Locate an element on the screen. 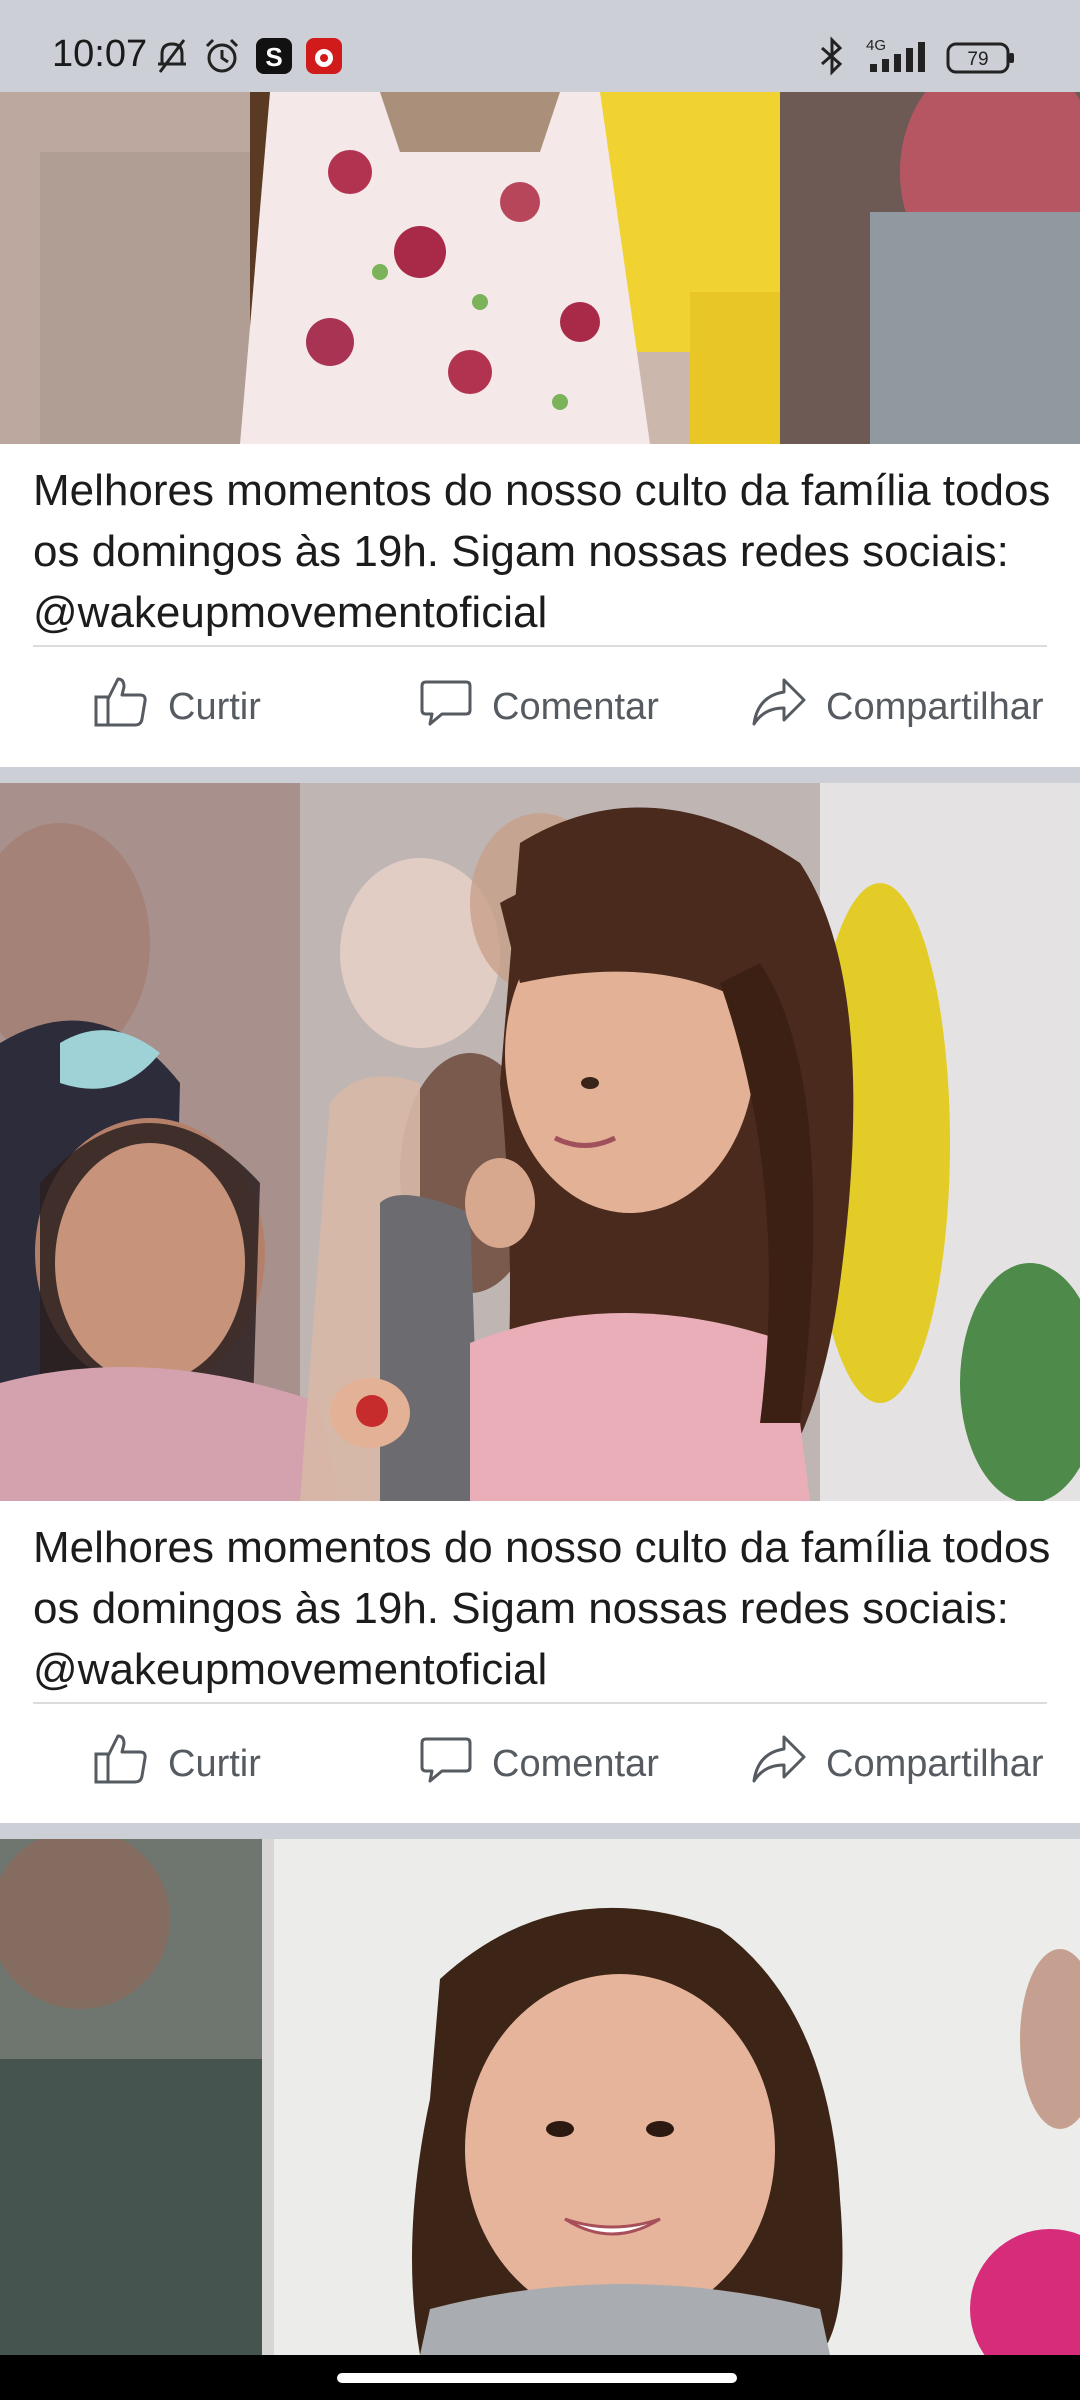 The height and width of the screenshot is (2400, 1080). home-indicator is located at coordinates (537, 2378).